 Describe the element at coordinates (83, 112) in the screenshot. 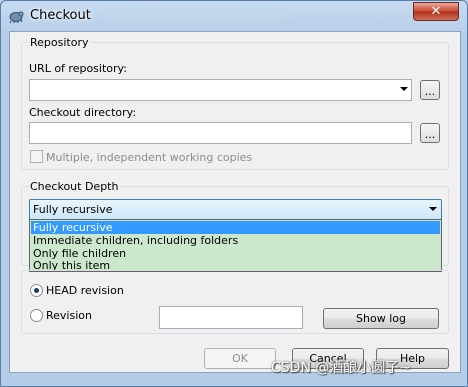

I see `checkout-dir-label: Checkout directory:` at that location.